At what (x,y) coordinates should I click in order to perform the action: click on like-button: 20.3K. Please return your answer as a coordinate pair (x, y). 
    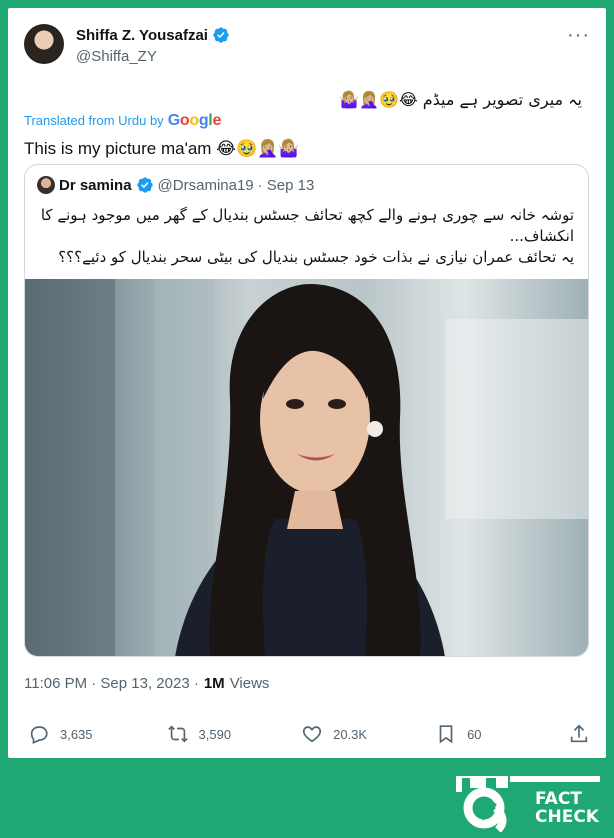
    Looking at the image, I should click on (334, 734).